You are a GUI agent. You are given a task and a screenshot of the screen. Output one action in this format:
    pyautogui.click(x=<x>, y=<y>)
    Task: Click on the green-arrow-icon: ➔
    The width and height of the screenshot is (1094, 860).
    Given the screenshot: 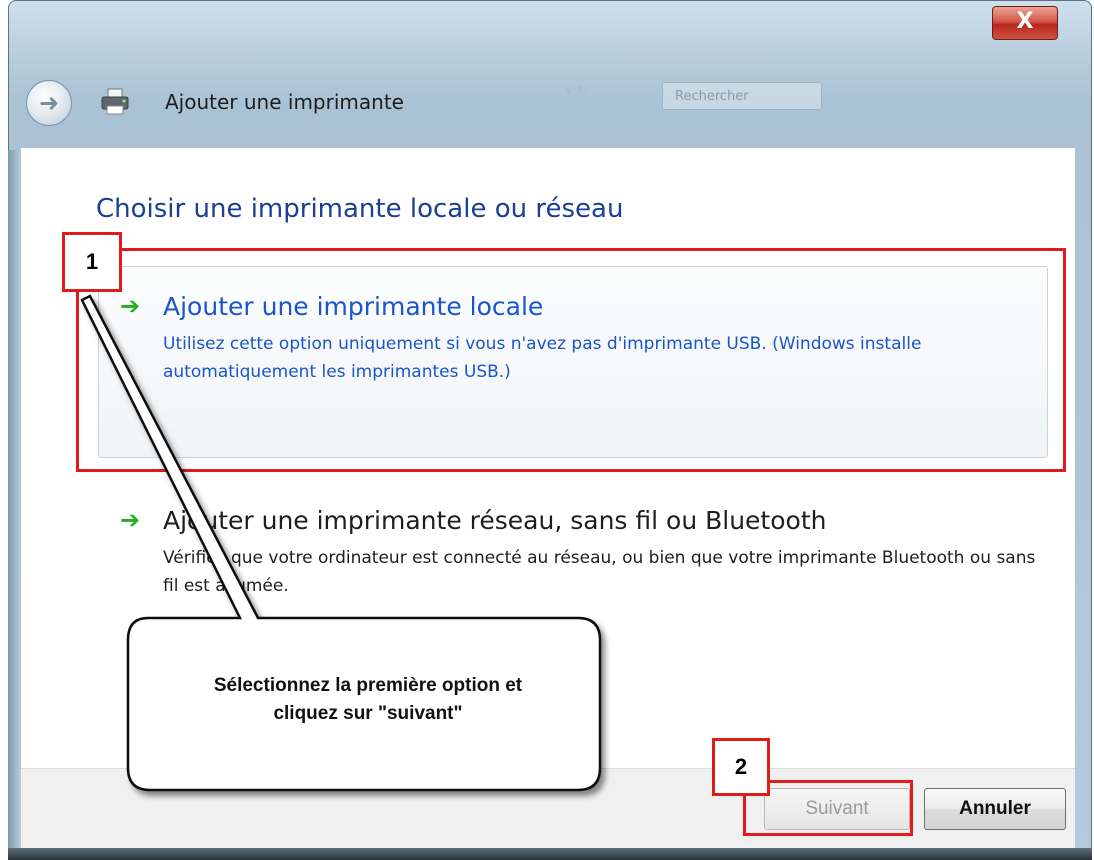 What is the action you would take?
    pyautogui.click(x=130, y=520)
    